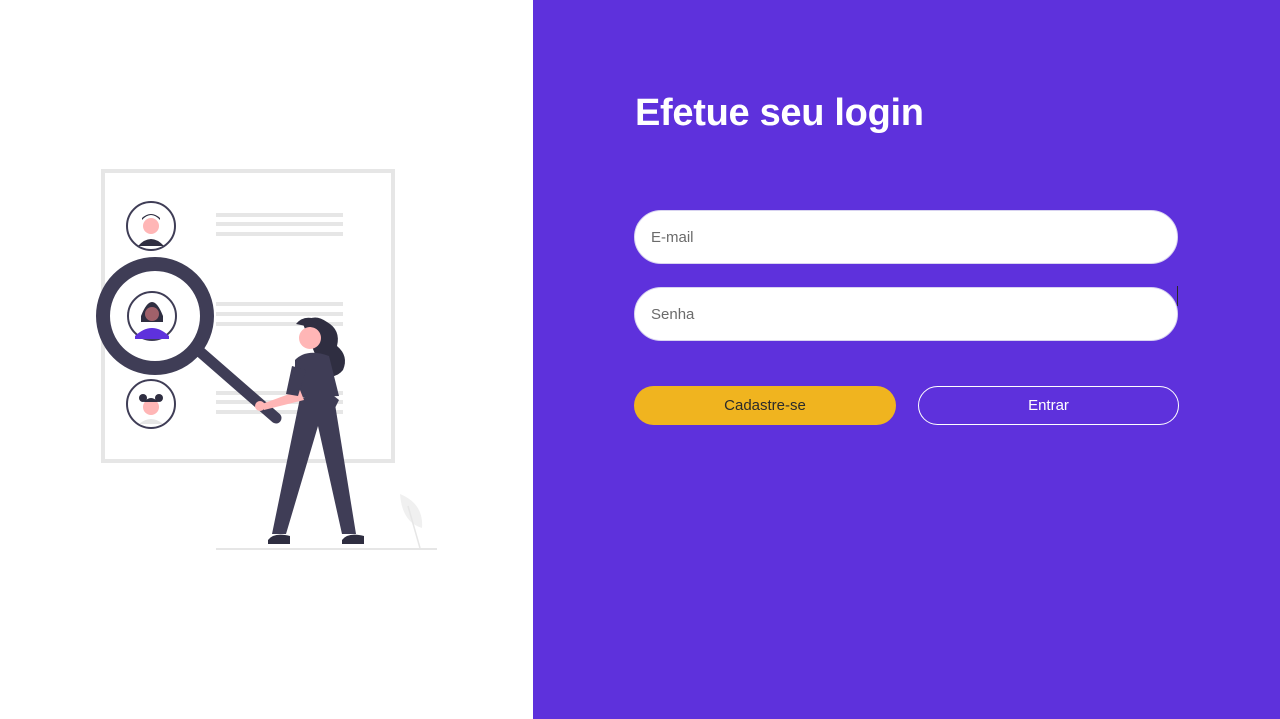  I want to click on person-search-illustration, so click(266, 359).